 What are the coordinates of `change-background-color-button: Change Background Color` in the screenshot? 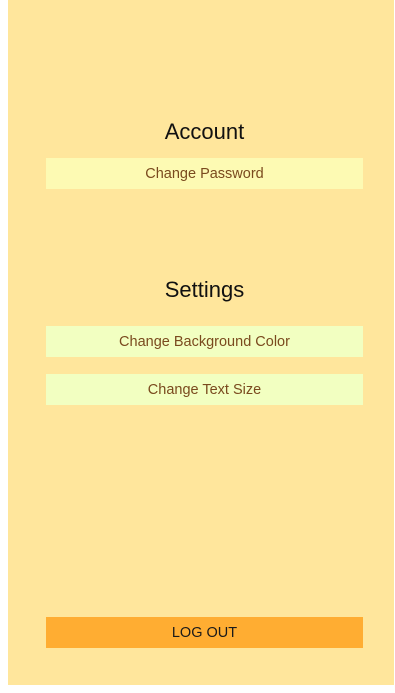 It's located at (204, 341).